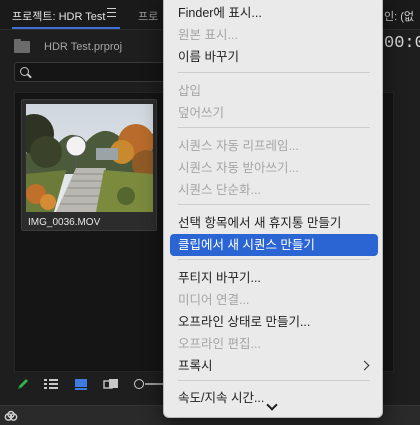  I want to click on icon-view-icon, so click(81, 384).